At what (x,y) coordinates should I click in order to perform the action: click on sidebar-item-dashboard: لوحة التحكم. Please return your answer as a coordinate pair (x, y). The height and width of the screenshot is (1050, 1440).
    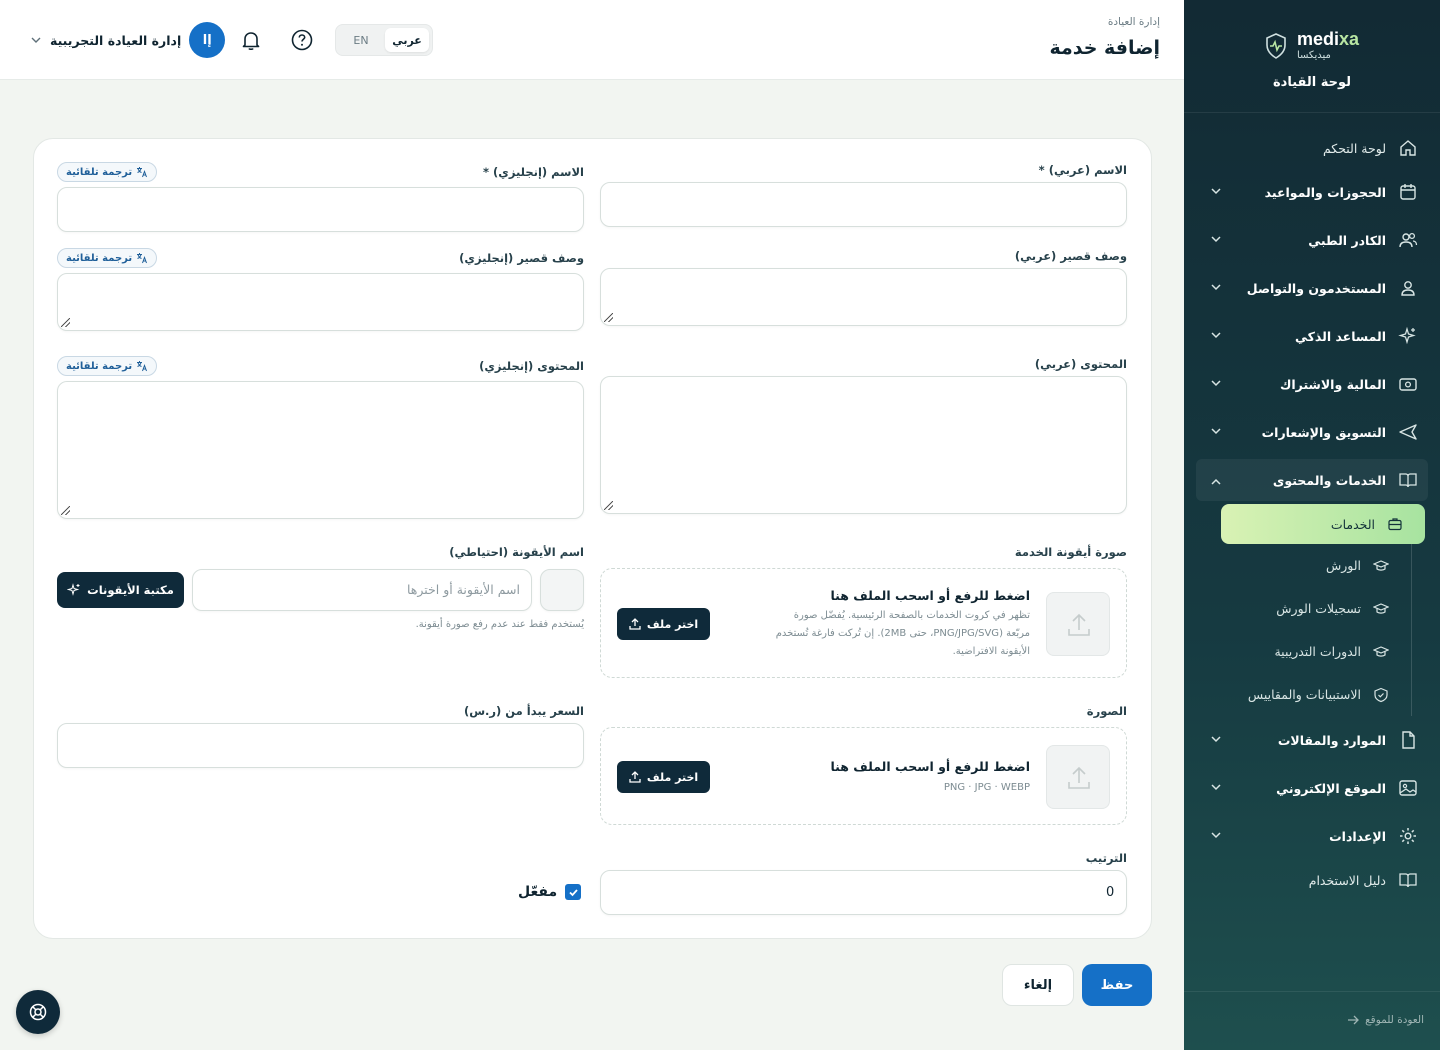
    Looking at the image, I should click on (1312, 148).